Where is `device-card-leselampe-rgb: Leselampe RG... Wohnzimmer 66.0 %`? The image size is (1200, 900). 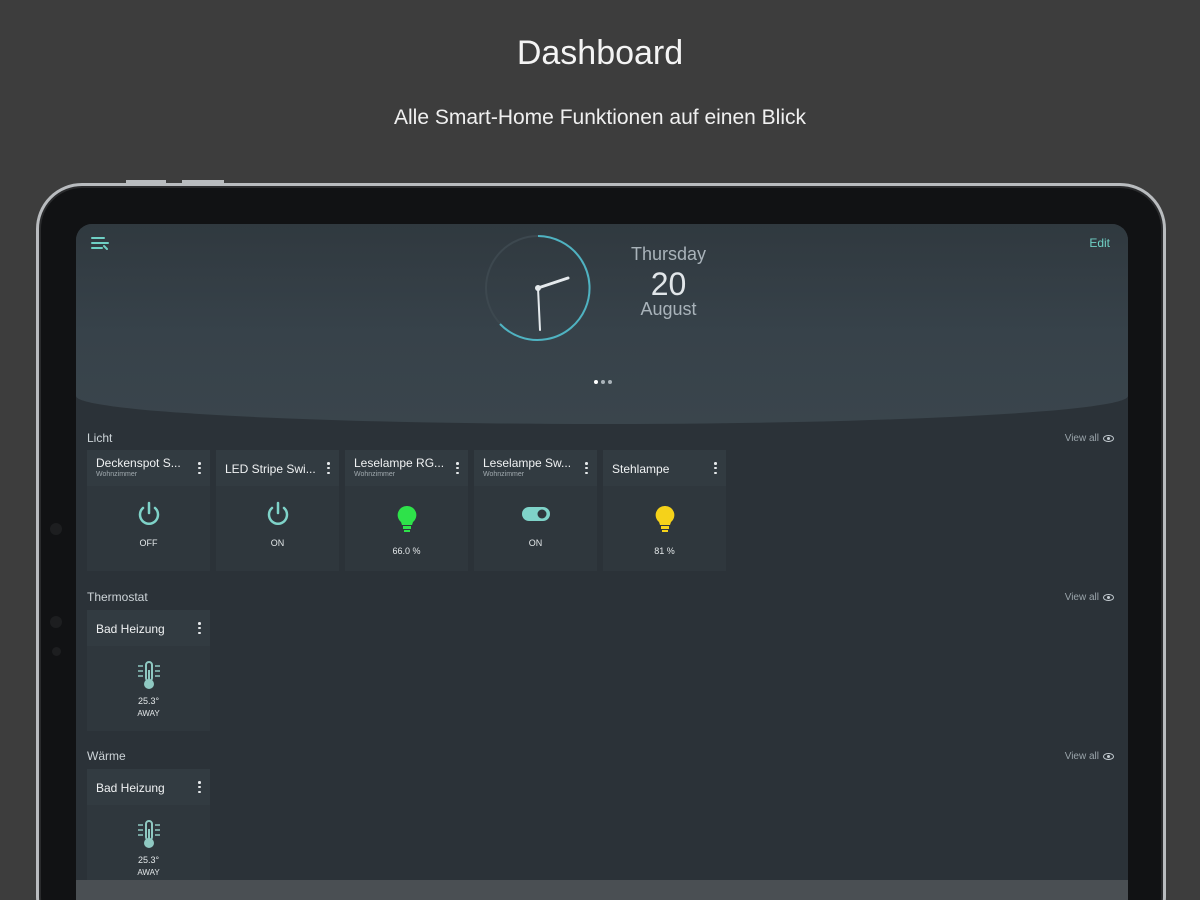 device-card-leselampe-rgb: Leselampe RG... Wohnzimmer 66.0 % is located at coordinates (406, 510).